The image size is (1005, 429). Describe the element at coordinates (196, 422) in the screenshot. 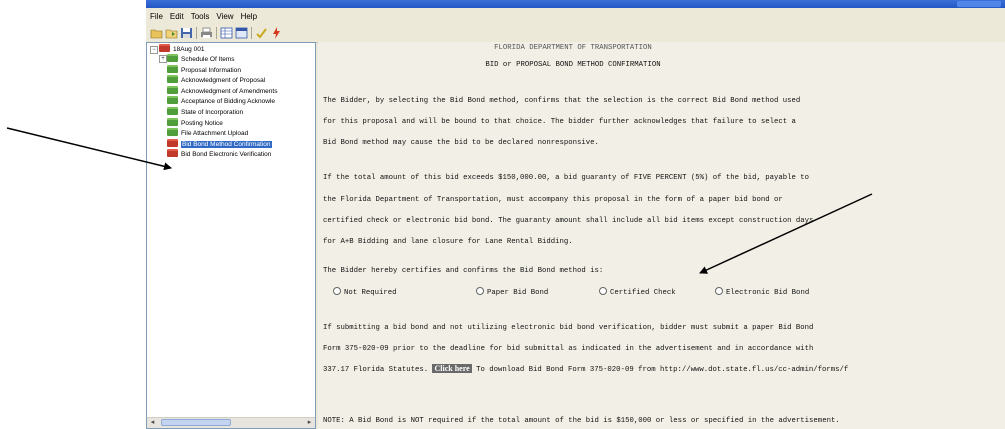

I see `scroll-thumb` at that location.